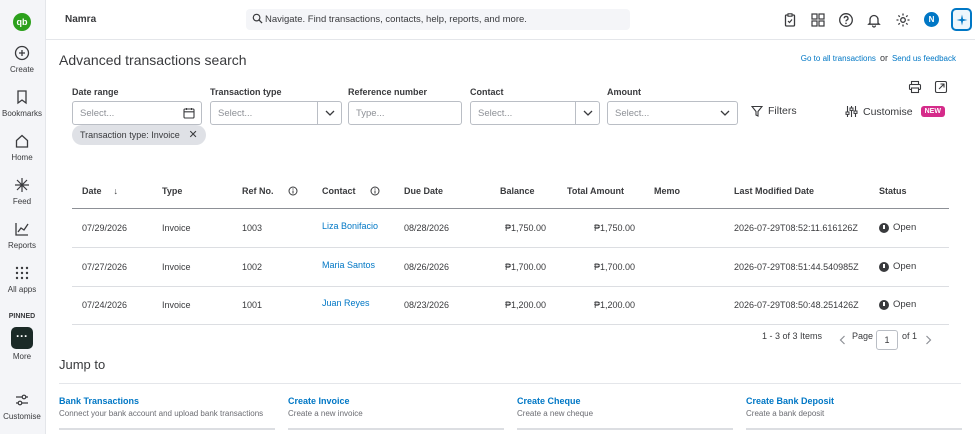  I want to click on sidebar-item-reports: Reports, so click(22, 235).